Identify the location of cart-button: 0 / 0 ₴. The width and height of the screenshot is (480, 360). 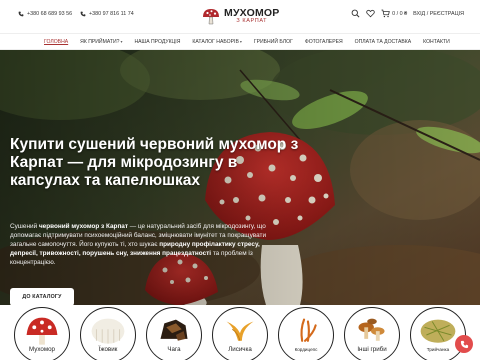
(394, 13).